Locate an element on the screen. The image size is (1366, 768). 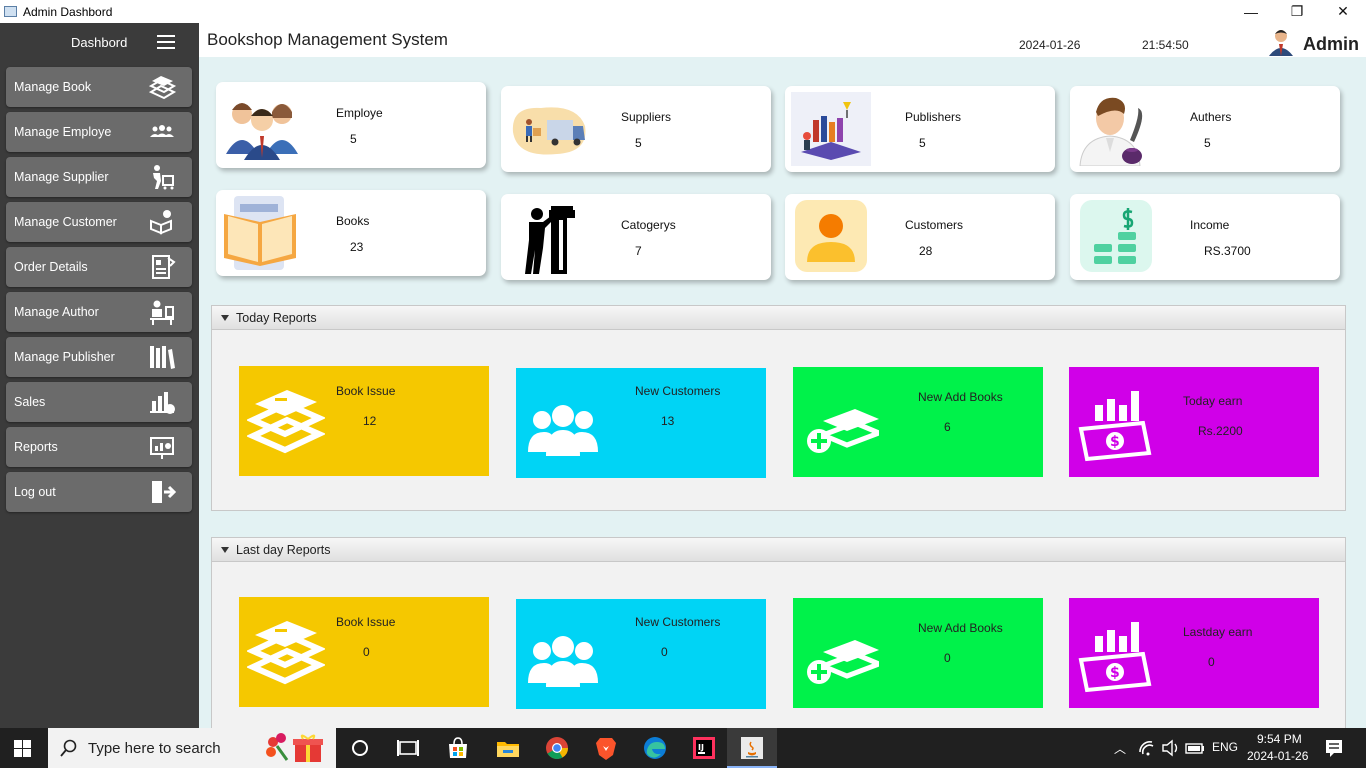
lastday-reports-toggle: Last day Reports is located at coordinates (778, 550).